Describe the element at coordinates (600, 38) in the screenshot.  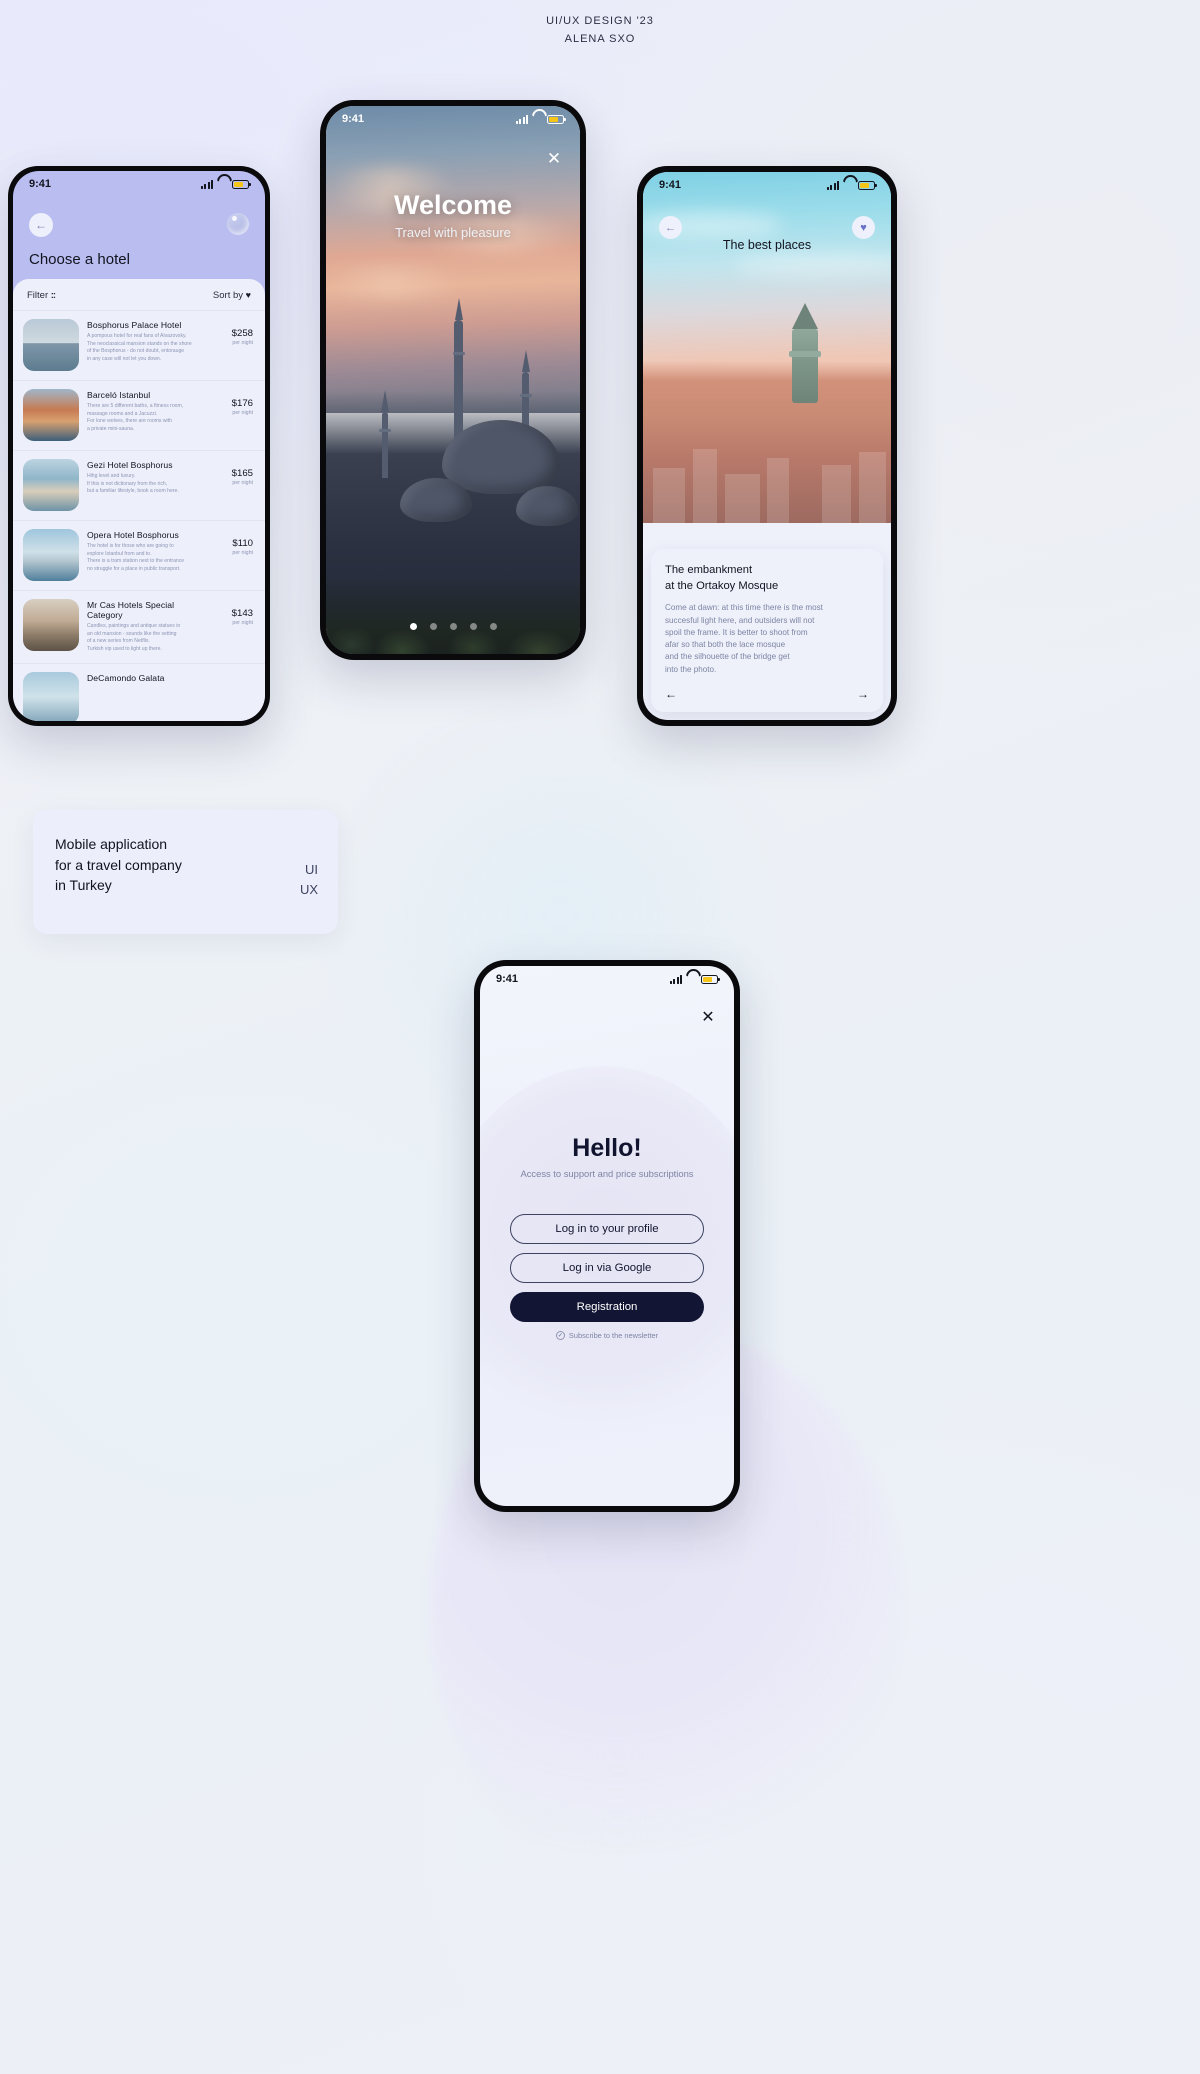
I see `board-author: ALENA SXO` at that location.